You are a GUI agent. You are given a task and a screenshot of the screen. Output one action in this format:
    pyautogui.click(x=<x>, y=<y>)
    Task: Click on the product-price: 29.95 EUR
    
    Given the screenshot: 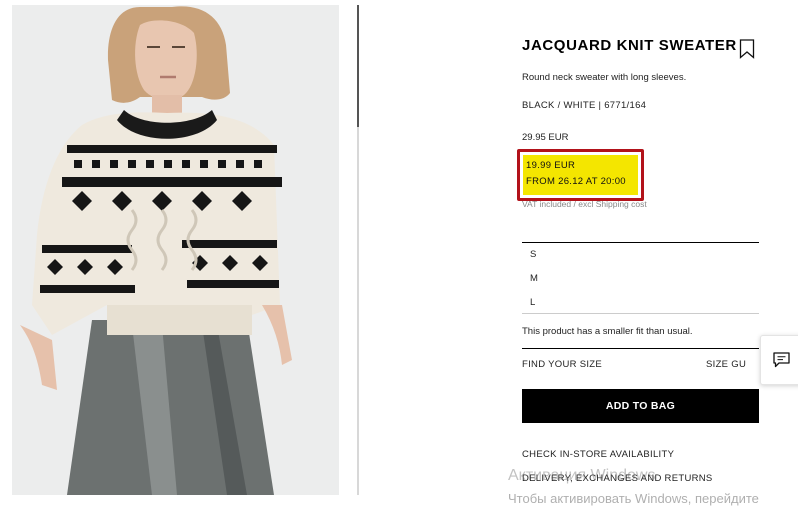 What is the action you would take?
    pyautogui.click(x=545, y=137)
    